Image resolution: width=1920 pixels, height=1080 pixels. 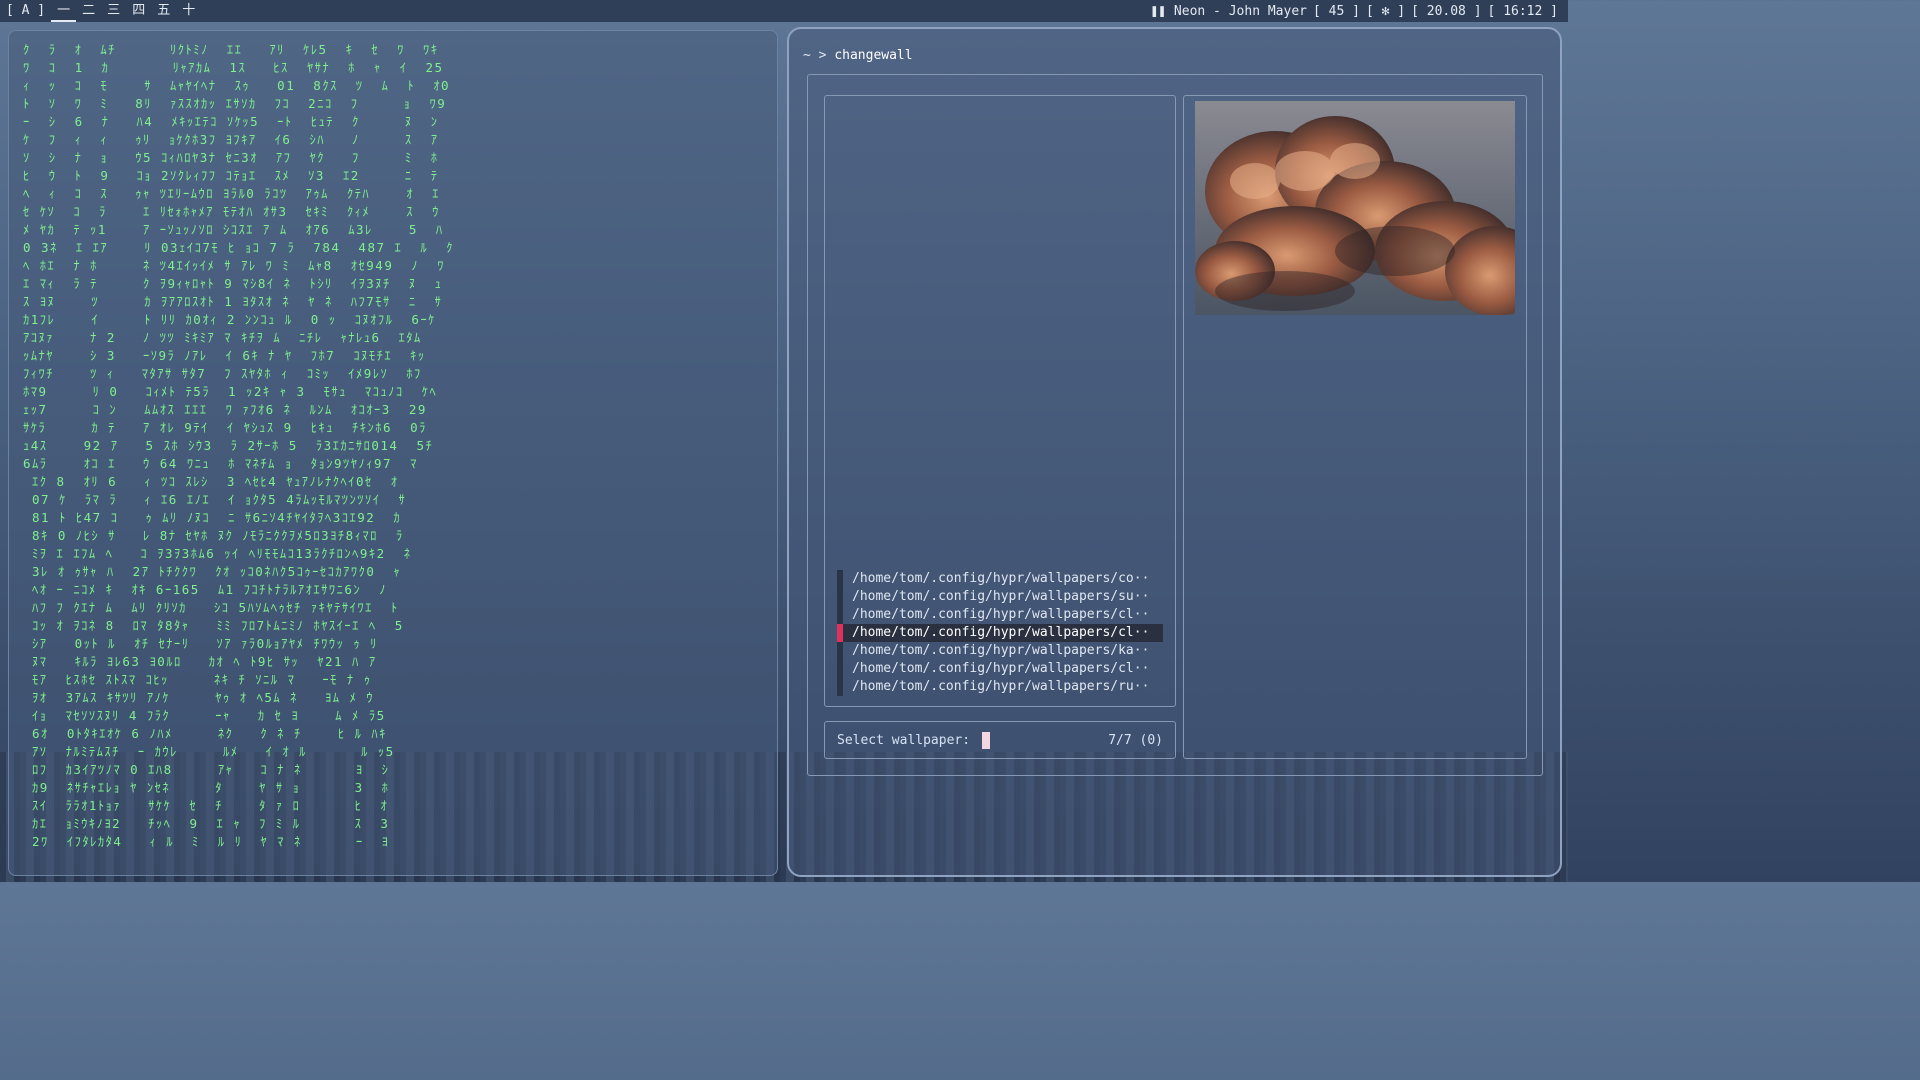 I want to click on workspace-1: 一, so click(x=64, y=11).